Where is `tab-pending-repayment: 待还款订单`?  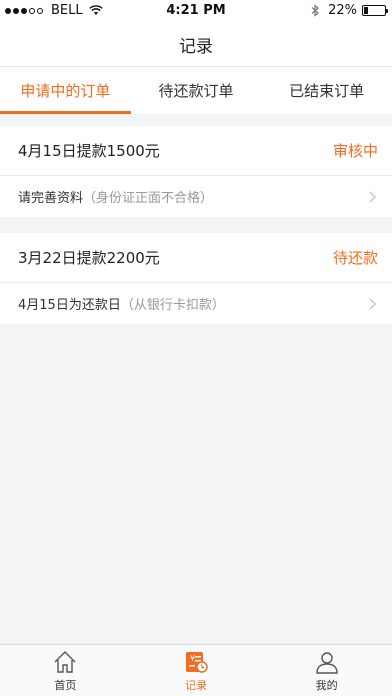
tab-pending-repayment: 待还款订单 is located at coordinates (196, 90).